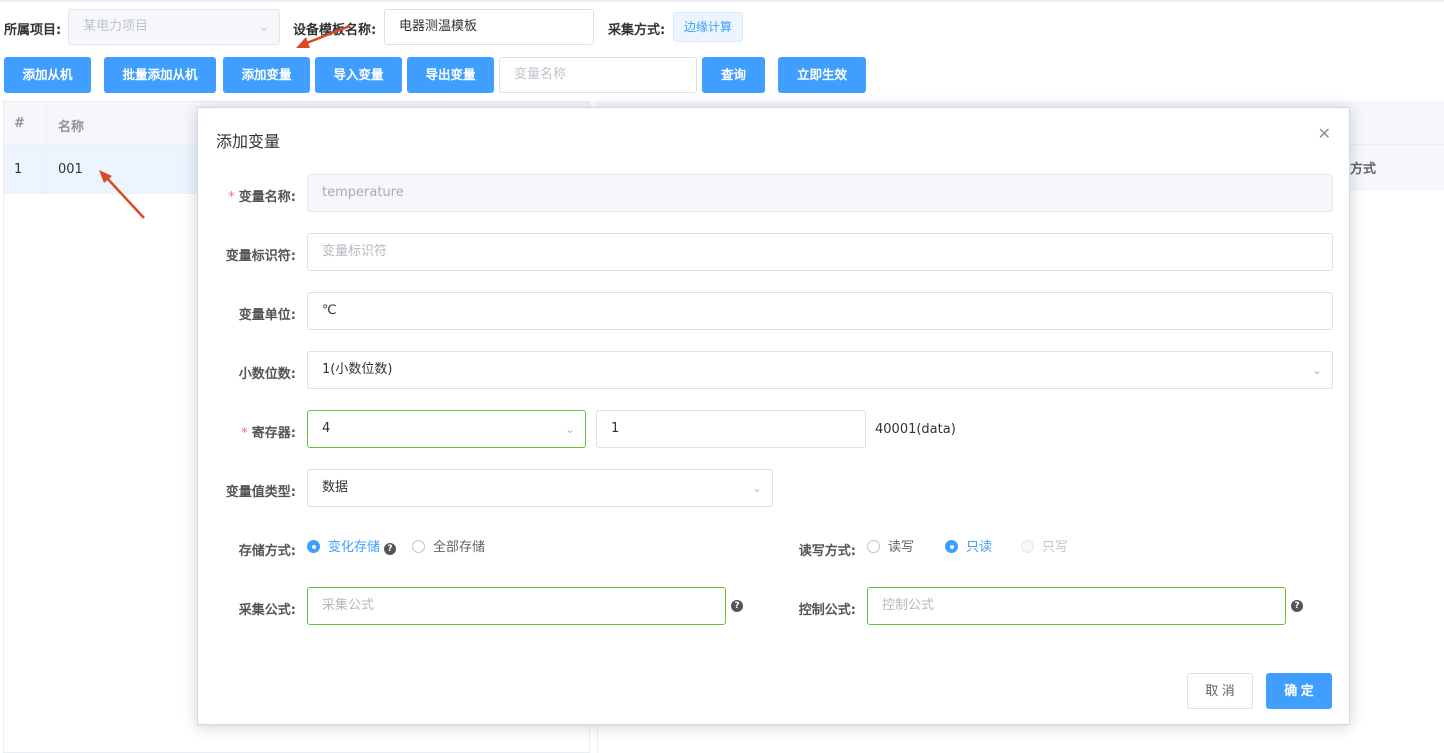 This screenshot has height=753, width=1444. I want to click on storage-radio-change: 变化存储?, so click(352, 548).